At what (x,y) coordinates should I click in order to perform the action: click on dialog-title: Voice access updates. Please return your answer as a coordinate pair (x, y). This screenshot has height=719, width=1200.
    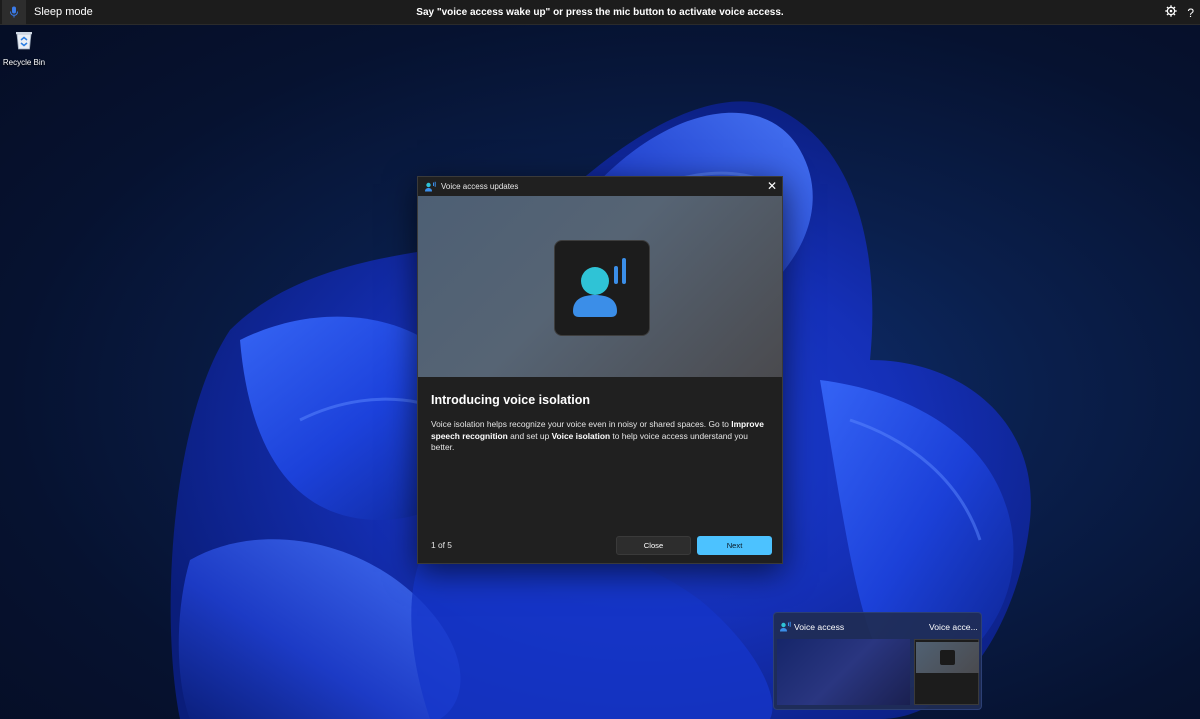
    Looking at the image, I should click on (480, 186).